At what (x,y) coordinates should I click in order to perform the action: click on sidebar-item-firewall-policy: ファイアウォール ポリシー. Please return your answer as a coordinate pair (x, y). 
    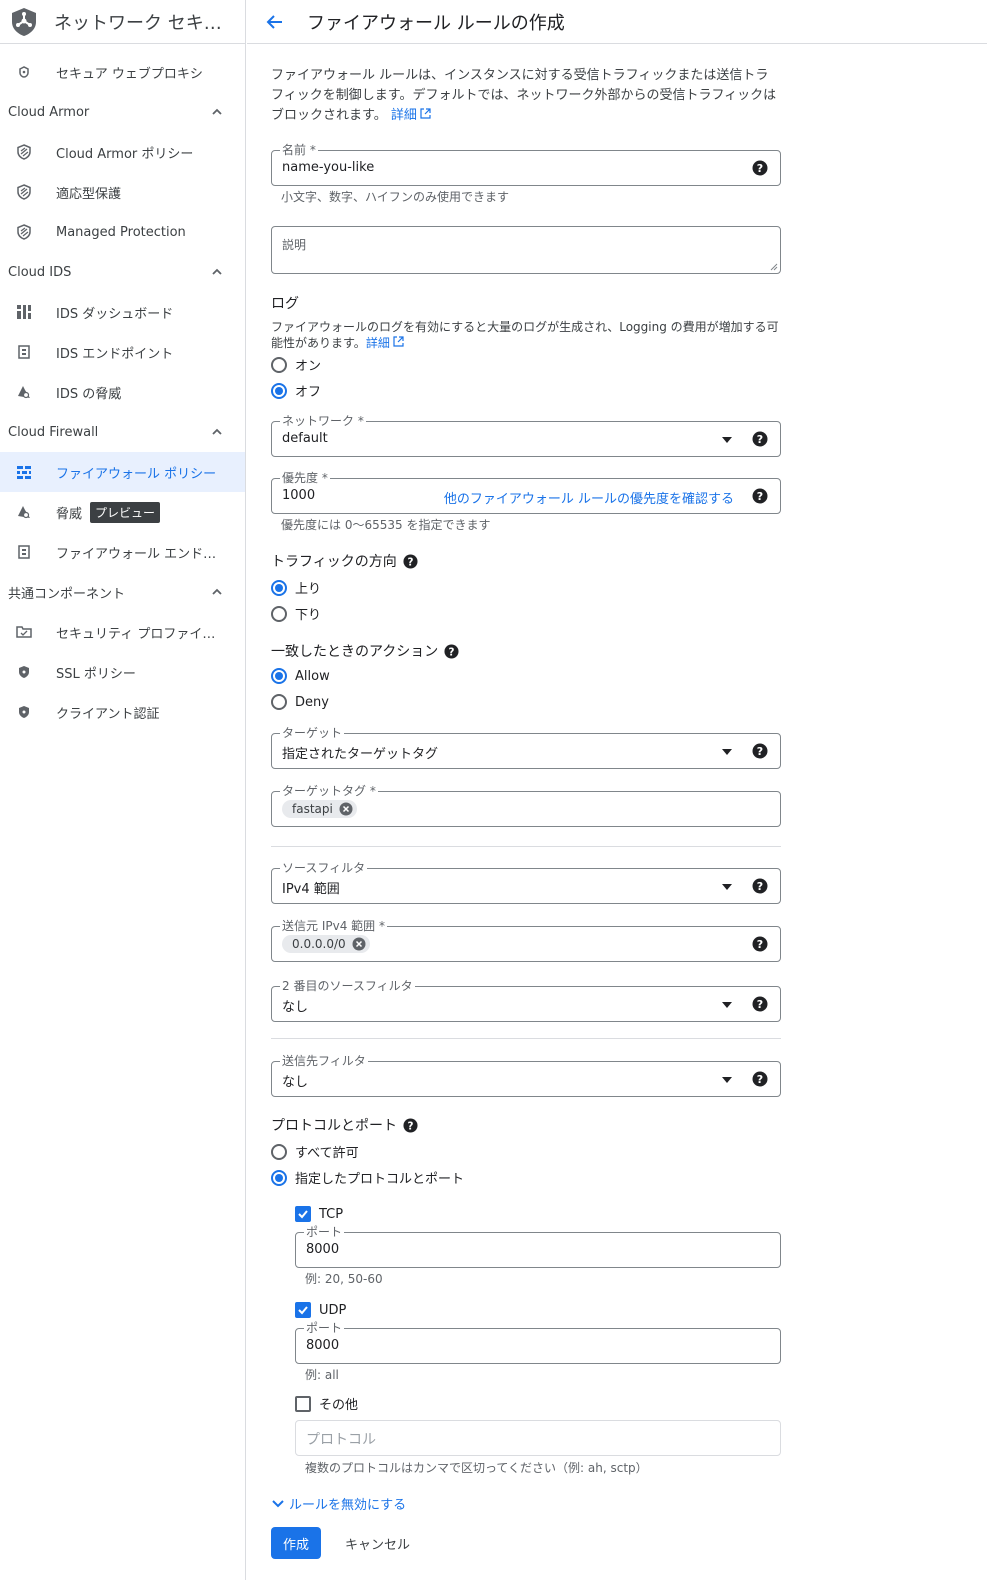
    Looking at the image, I should click on (122, 472).